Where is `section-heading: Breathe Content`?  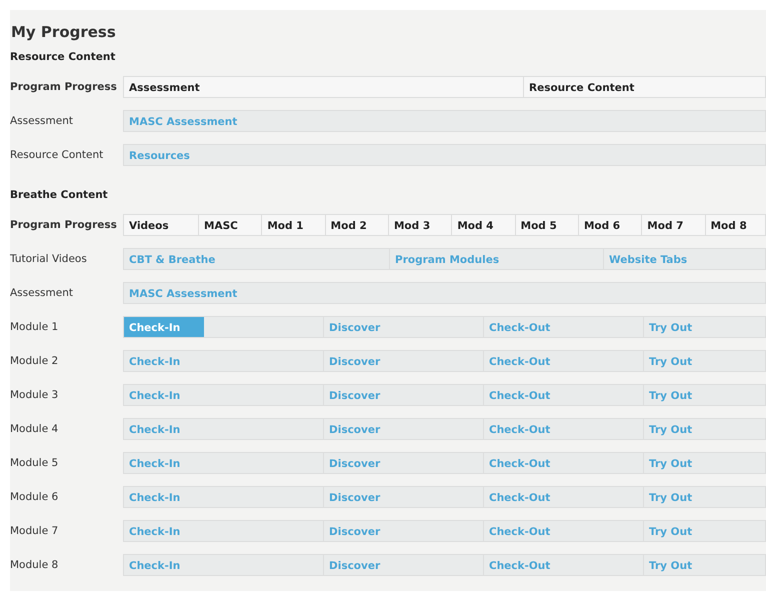
section-heading: Breathe Content is located at coordinates (59, 195).